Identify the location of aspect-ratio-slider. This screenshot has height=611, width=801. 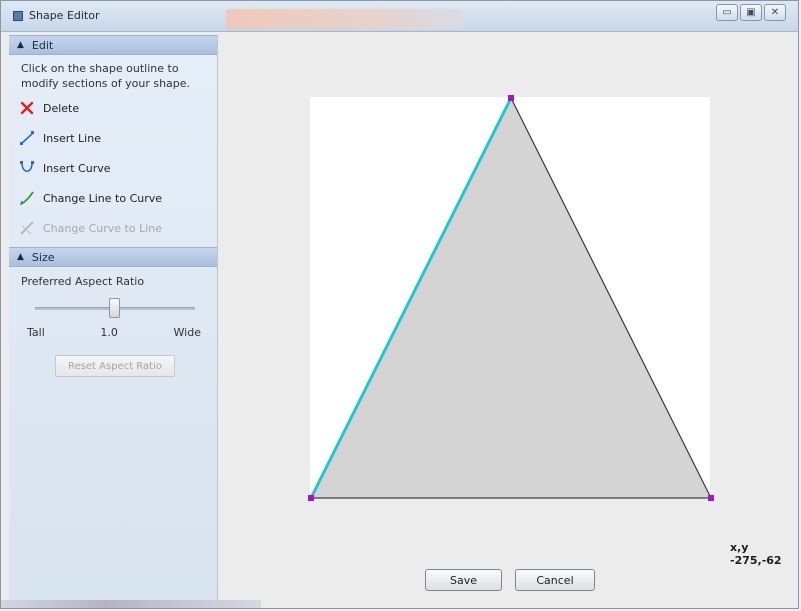
(115, 308).